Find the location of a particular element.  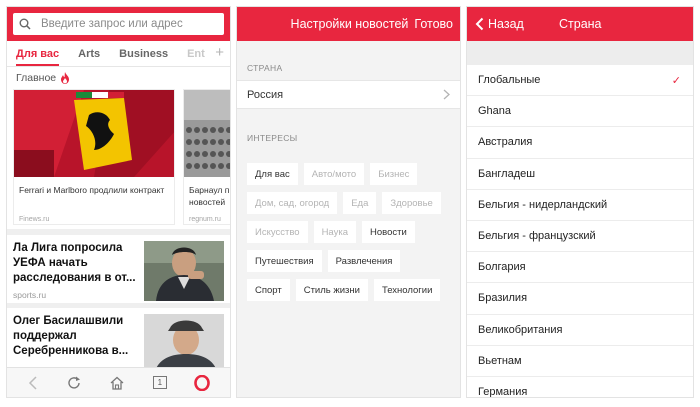

country-name: Вьетнам is located at coordinates (500, 360).